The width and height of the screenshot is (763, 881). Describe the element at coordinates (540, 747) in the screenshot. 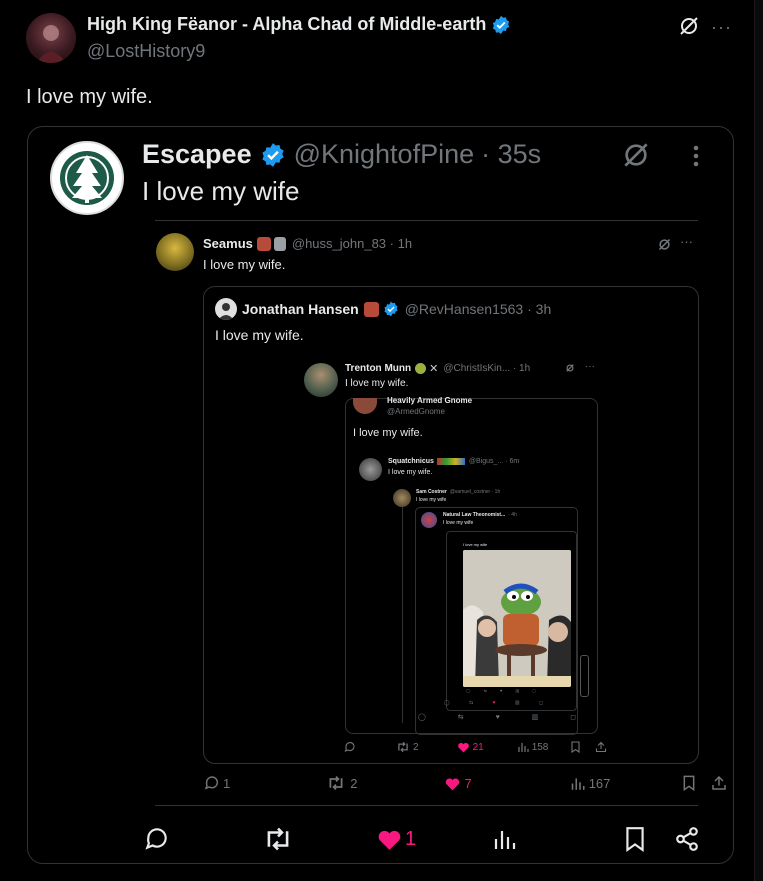

I see `views-count: 158` at that location.